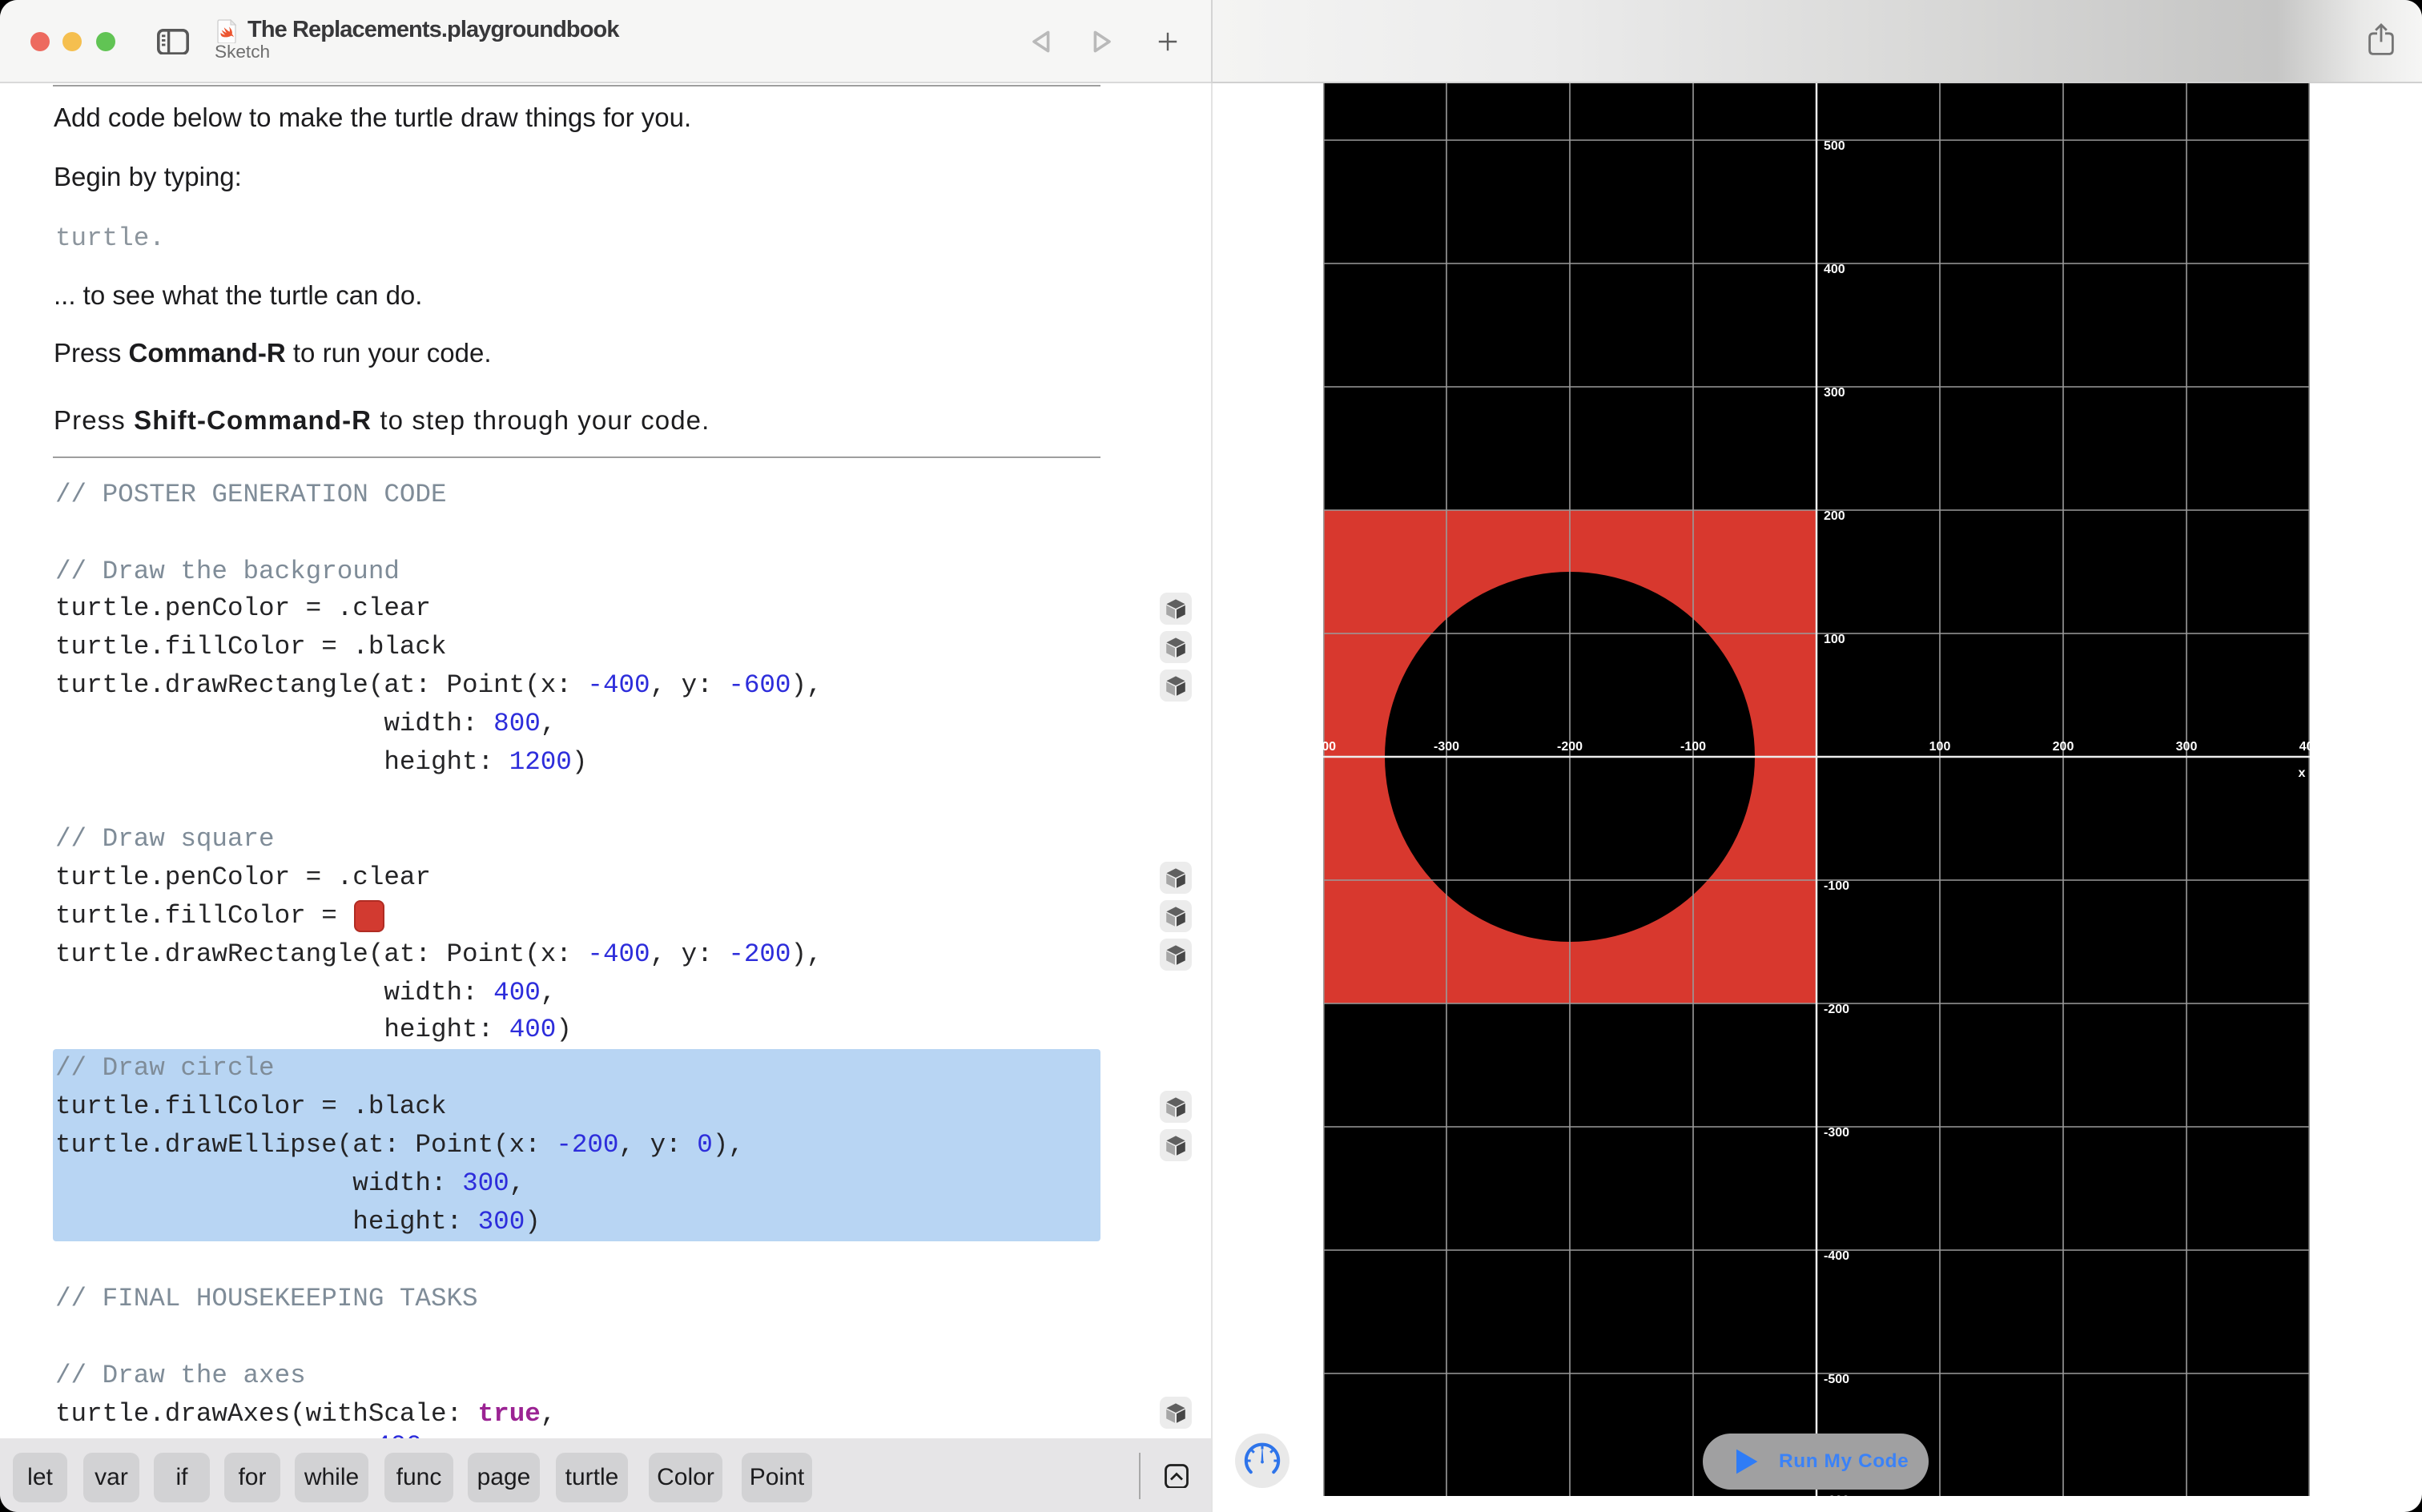 The height and width of the screenshot is (1512, 2422). Describe the element at coordinates (2301, 772) in the screenshot. I see `svg-text: x` at that location.